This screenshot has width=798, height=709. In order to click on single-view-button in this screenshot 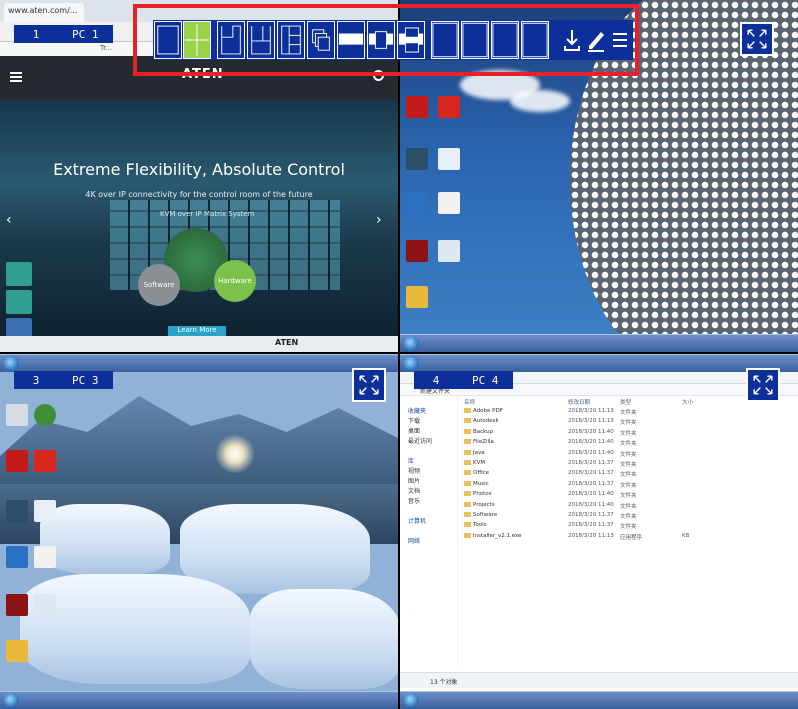, I will do `click(168, 40)`.